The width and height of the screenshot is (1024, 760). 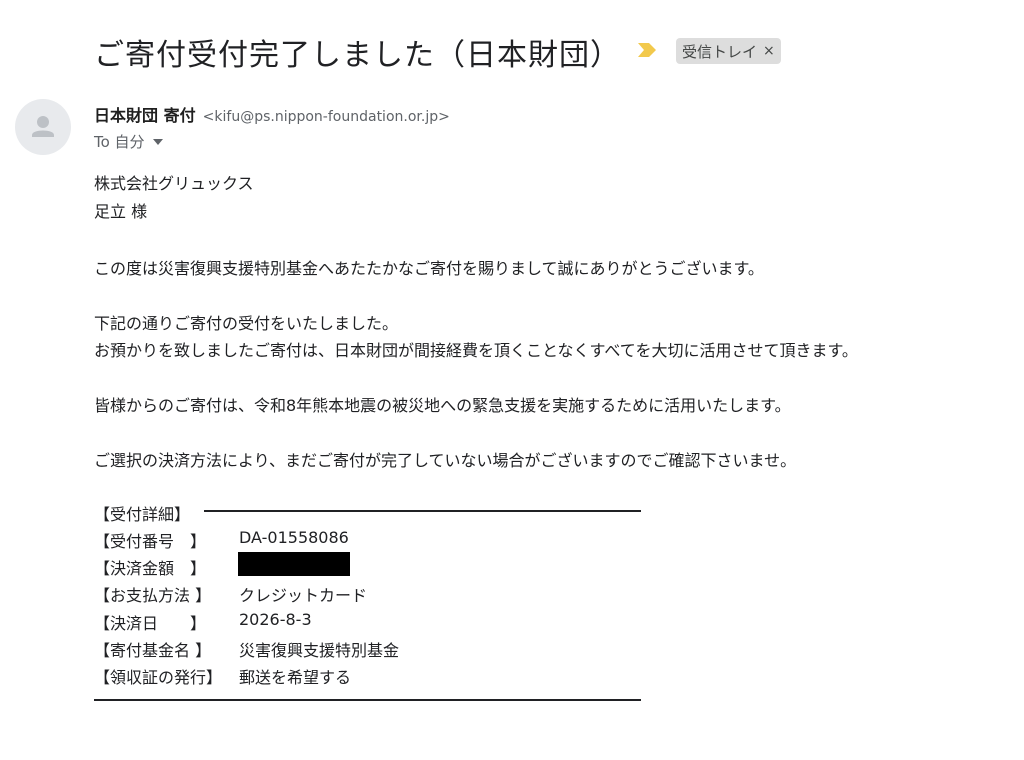 I want to click on label-chip-inbox: 受信トレイ ×, so click(x=728, y=51).